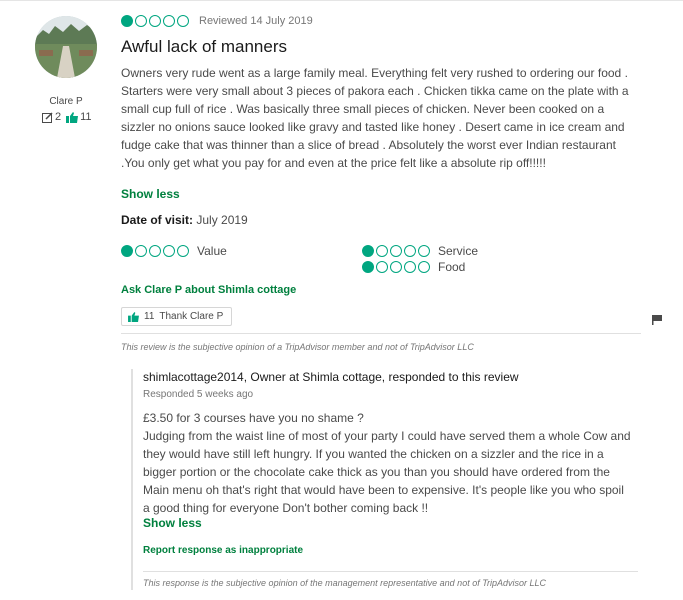  What do you see at coordinates (172, 523) in the screenshot?
I see `response-show-less-link: Show less` at bounding box center [172, 523].